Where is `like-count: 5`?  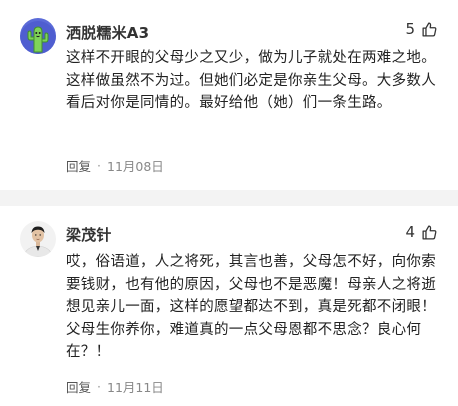 like-count: 5 is located at coordinates (410, 29).